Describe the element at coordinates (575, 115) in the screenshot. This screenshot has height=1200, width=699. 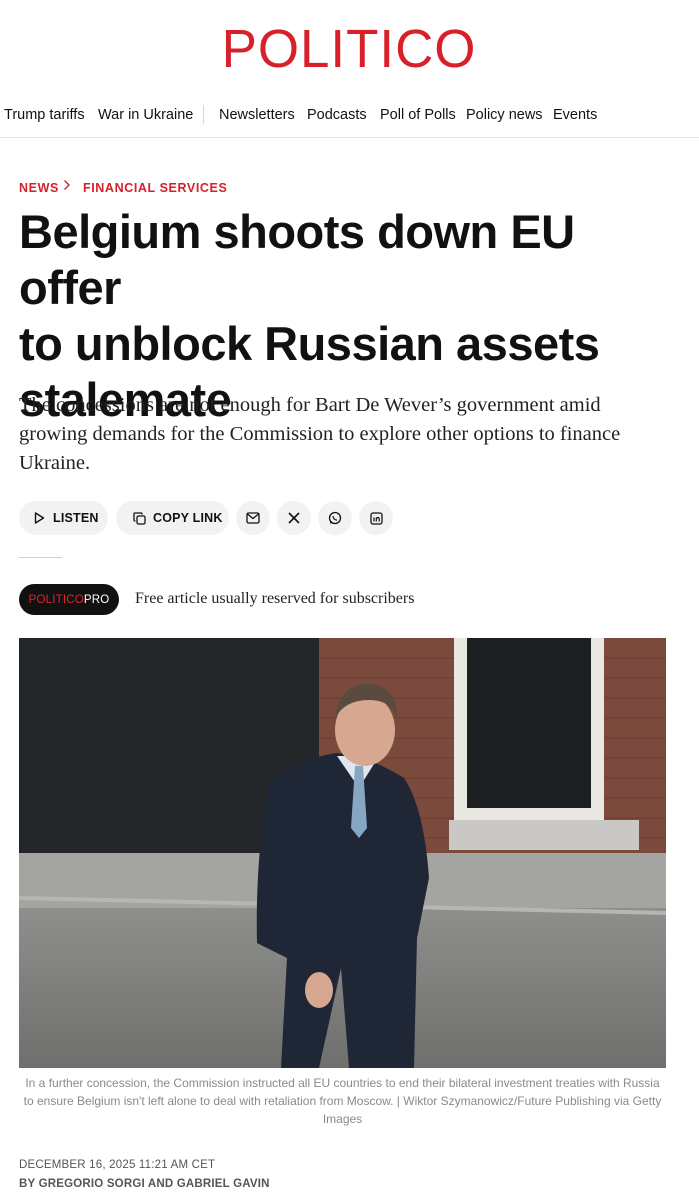
I see `nav-item-events: Events` at that location.